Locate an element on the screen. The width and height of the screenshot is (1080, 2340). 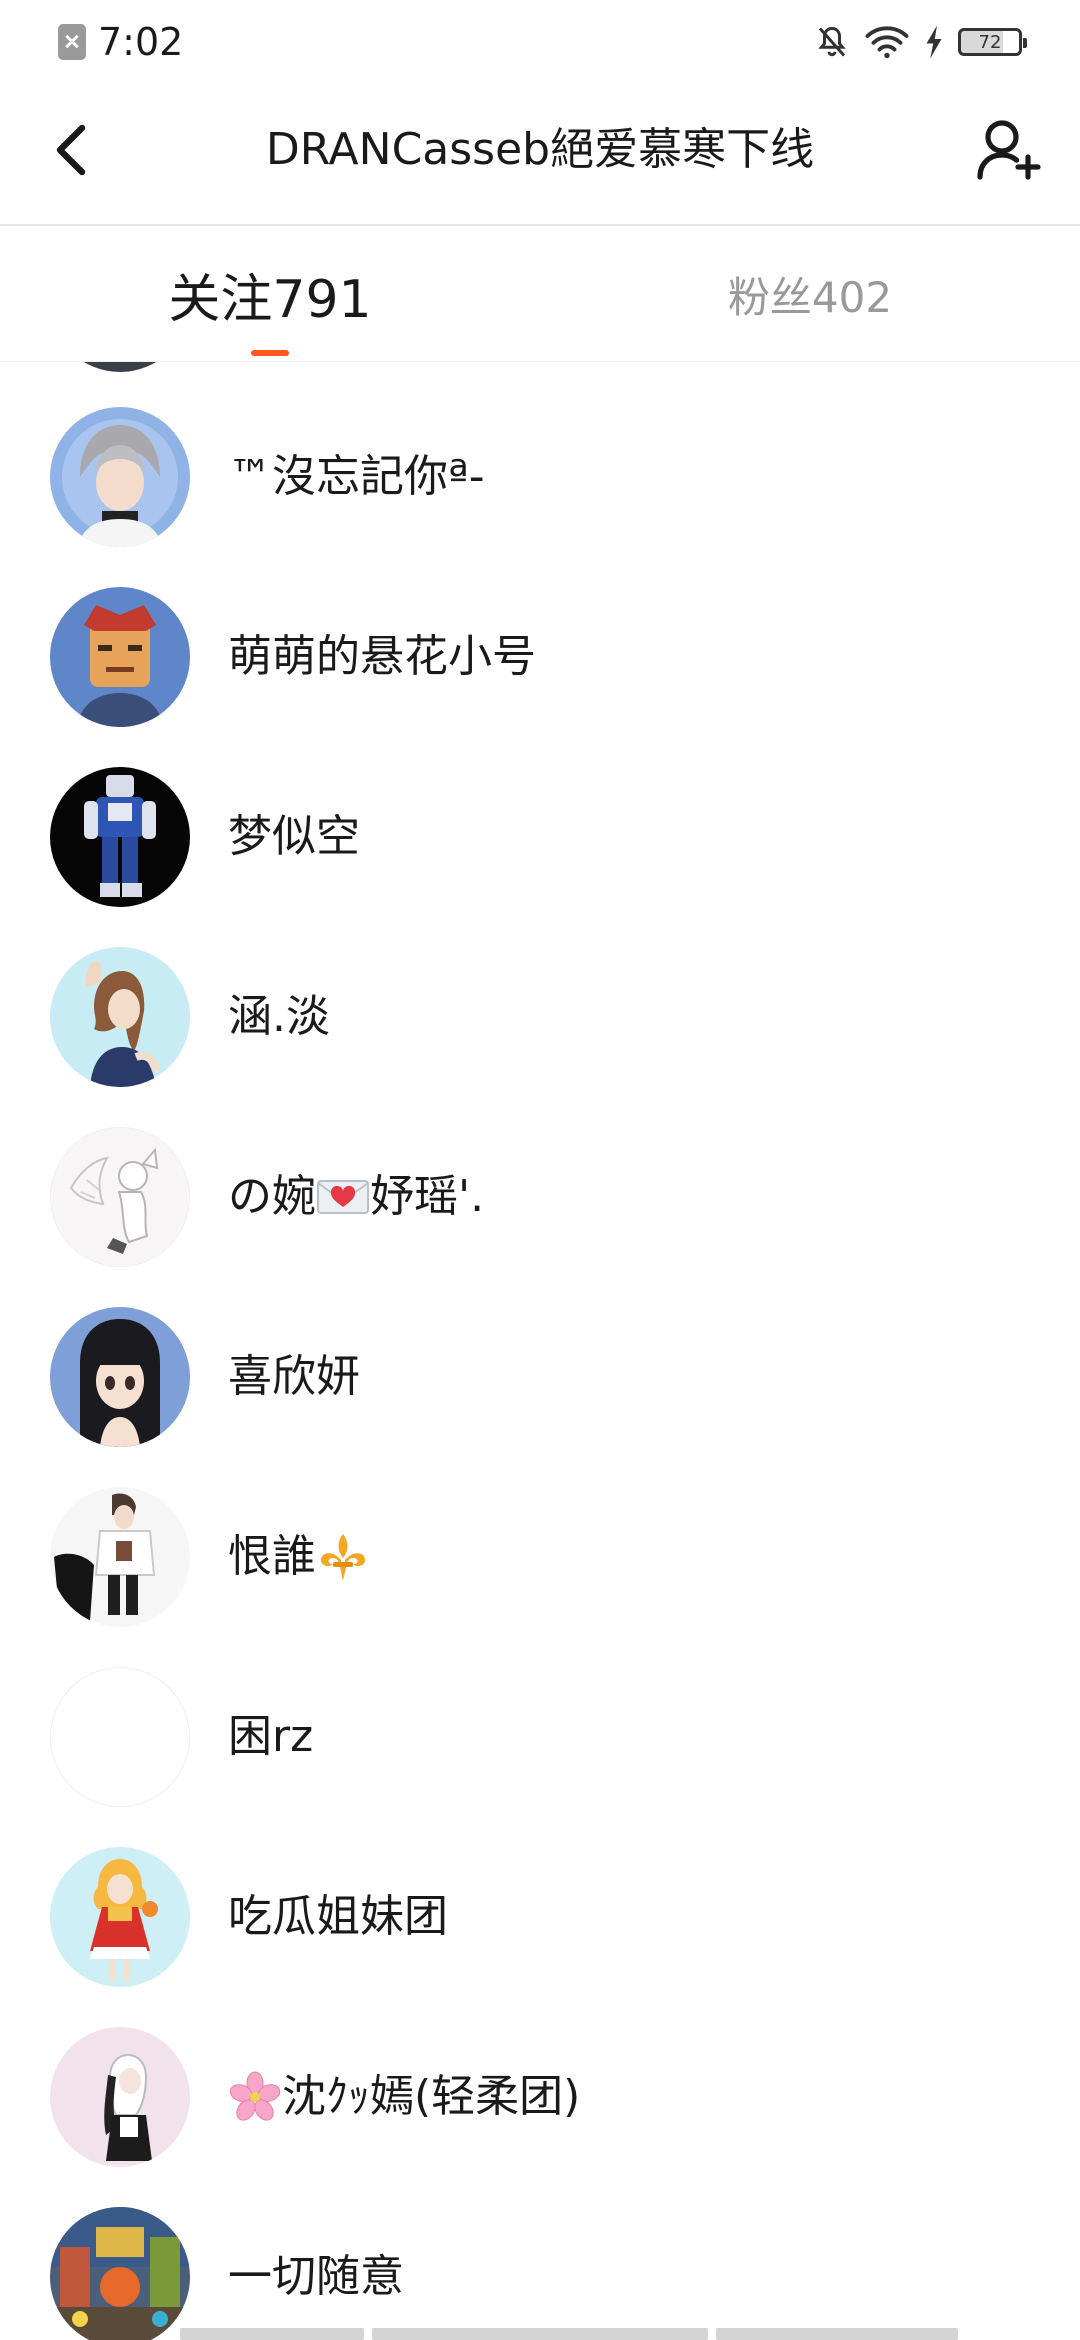
add-user-button is located at coordinates (1009, 150).